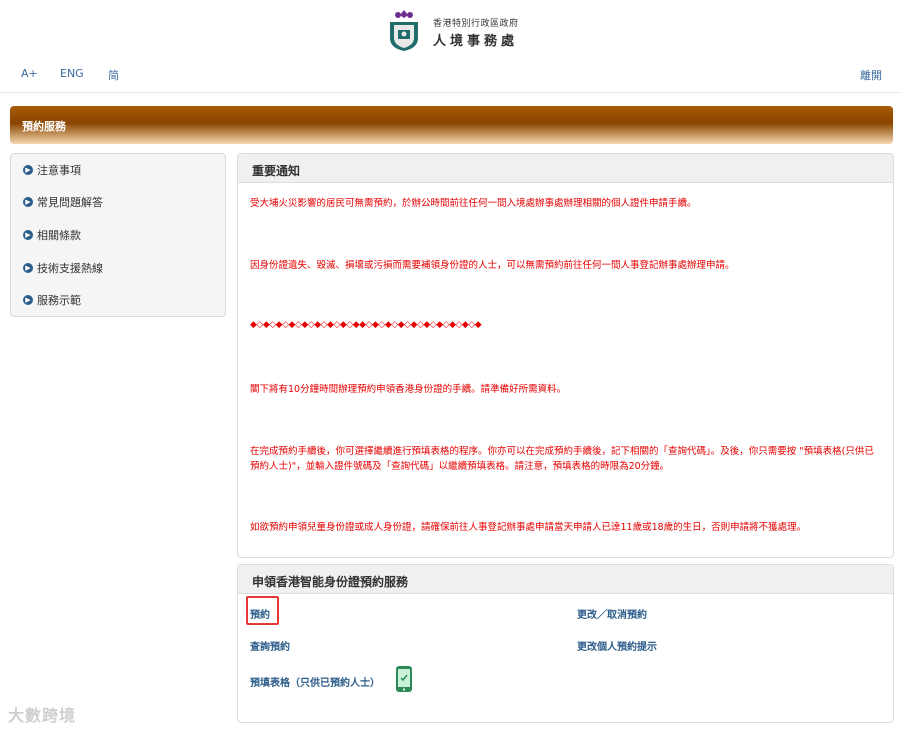  Describe the element at coordinates (454, 32) in the screenshot. I see `department-logo: 香港特別行政區政府 人境事務處` at that location.